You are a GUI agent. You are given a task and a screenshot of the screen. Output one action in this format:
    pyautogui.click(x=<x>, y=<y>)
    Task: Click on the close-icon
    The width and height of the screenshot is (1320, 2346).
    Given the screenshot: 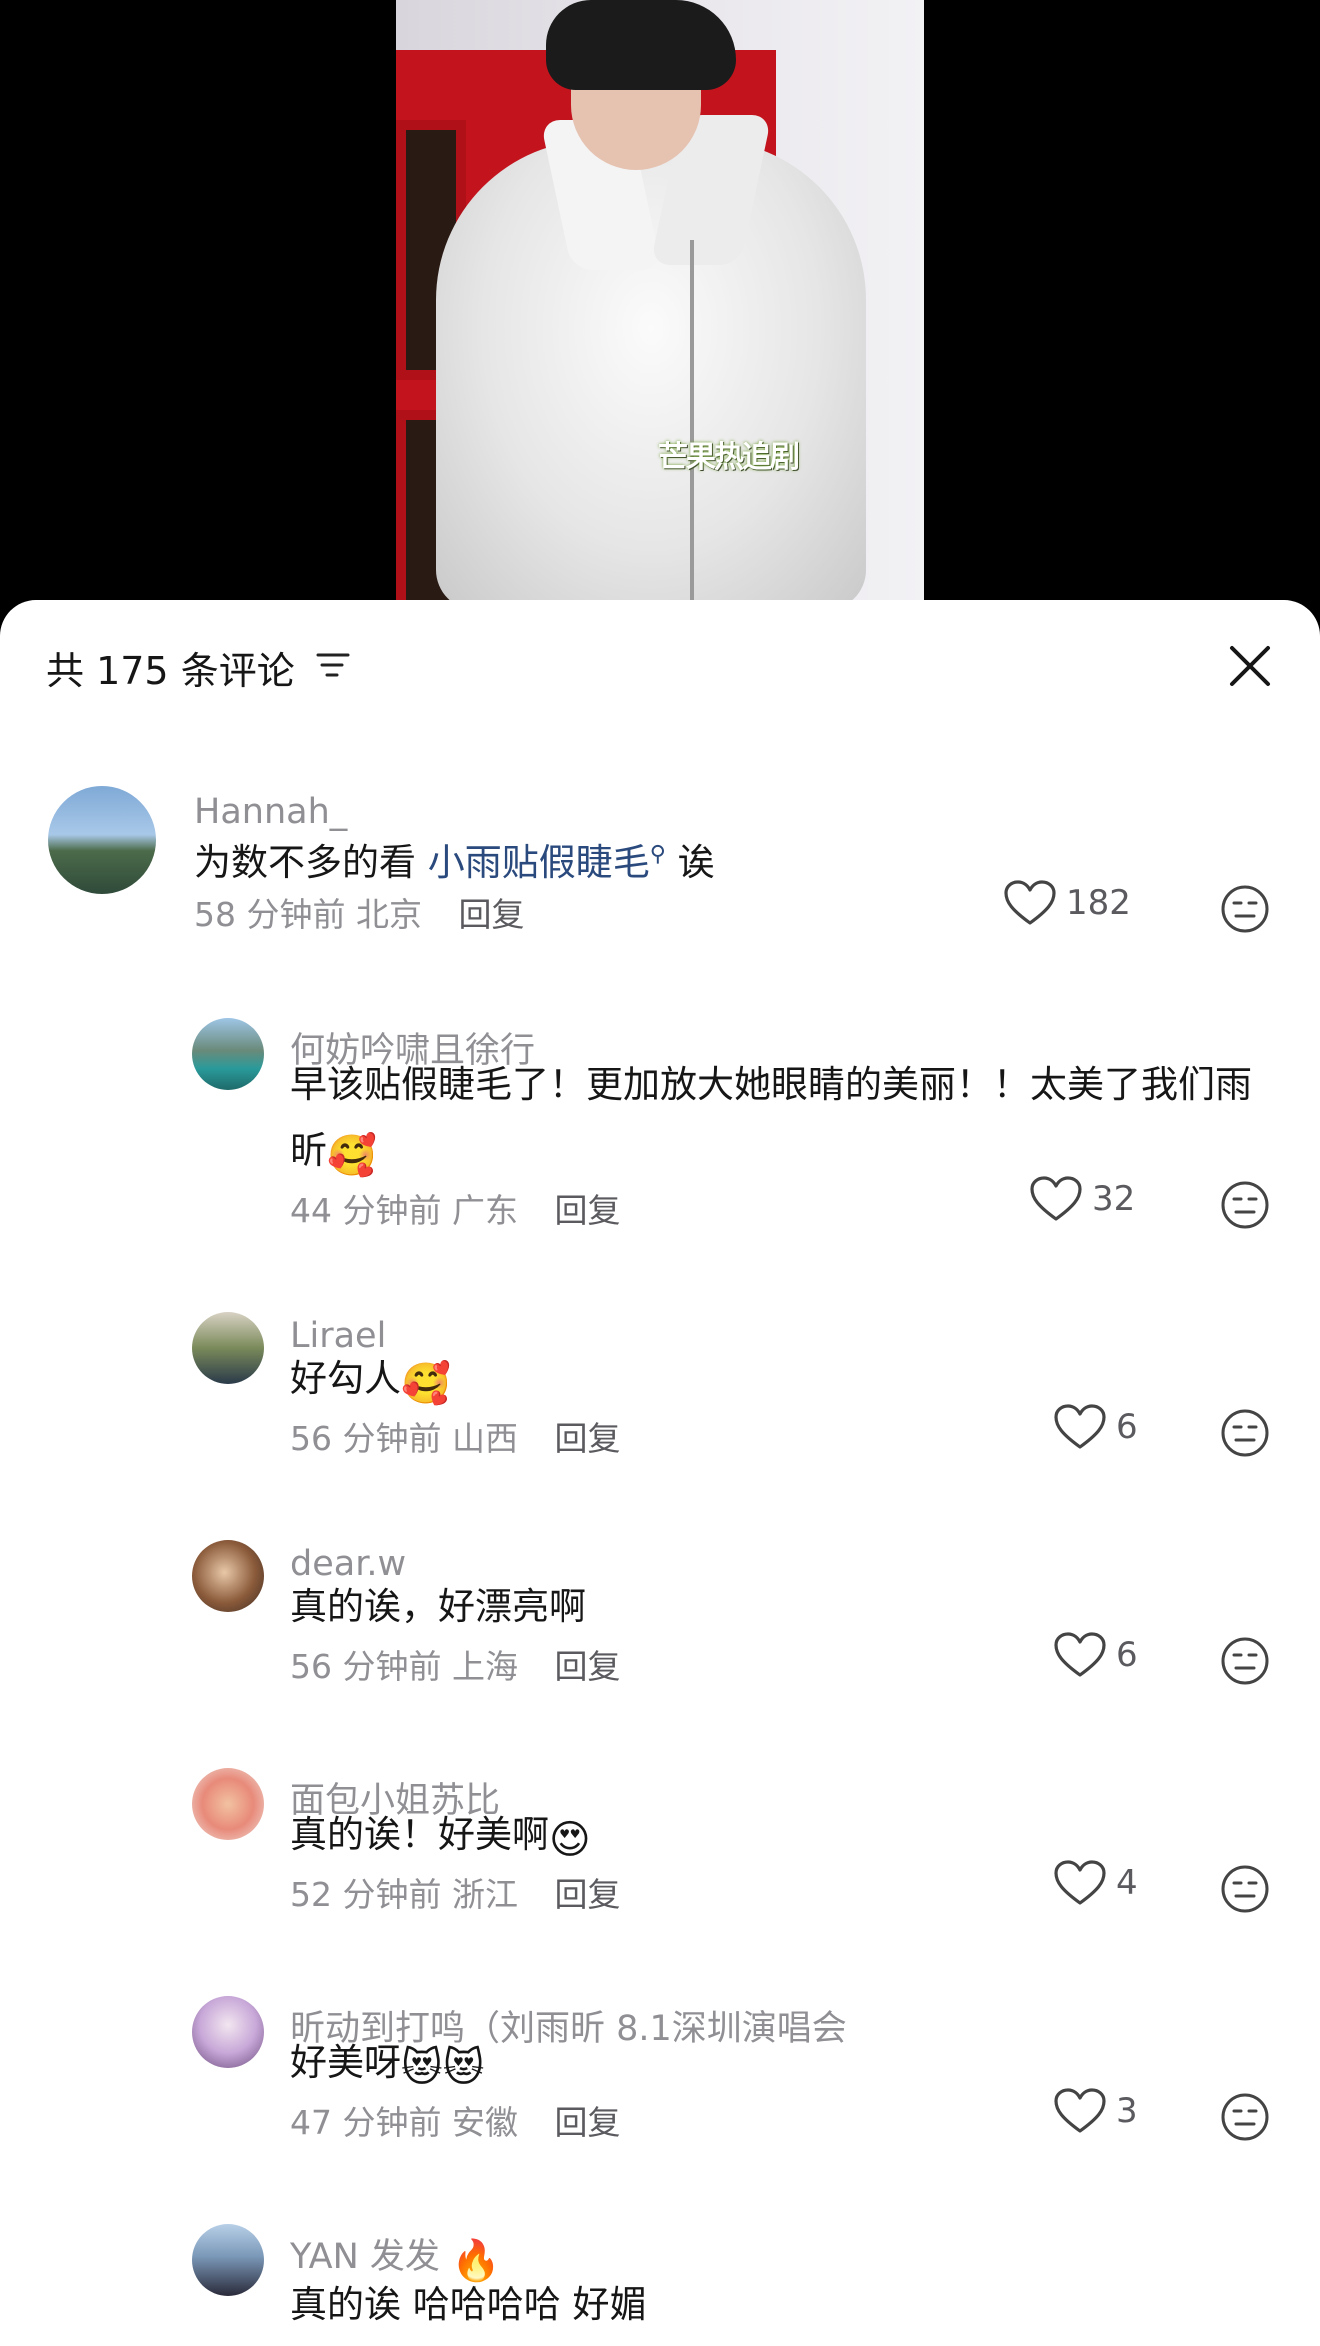 What is the action you would take?
    pyautogui.click(x=1250, y=666)
    